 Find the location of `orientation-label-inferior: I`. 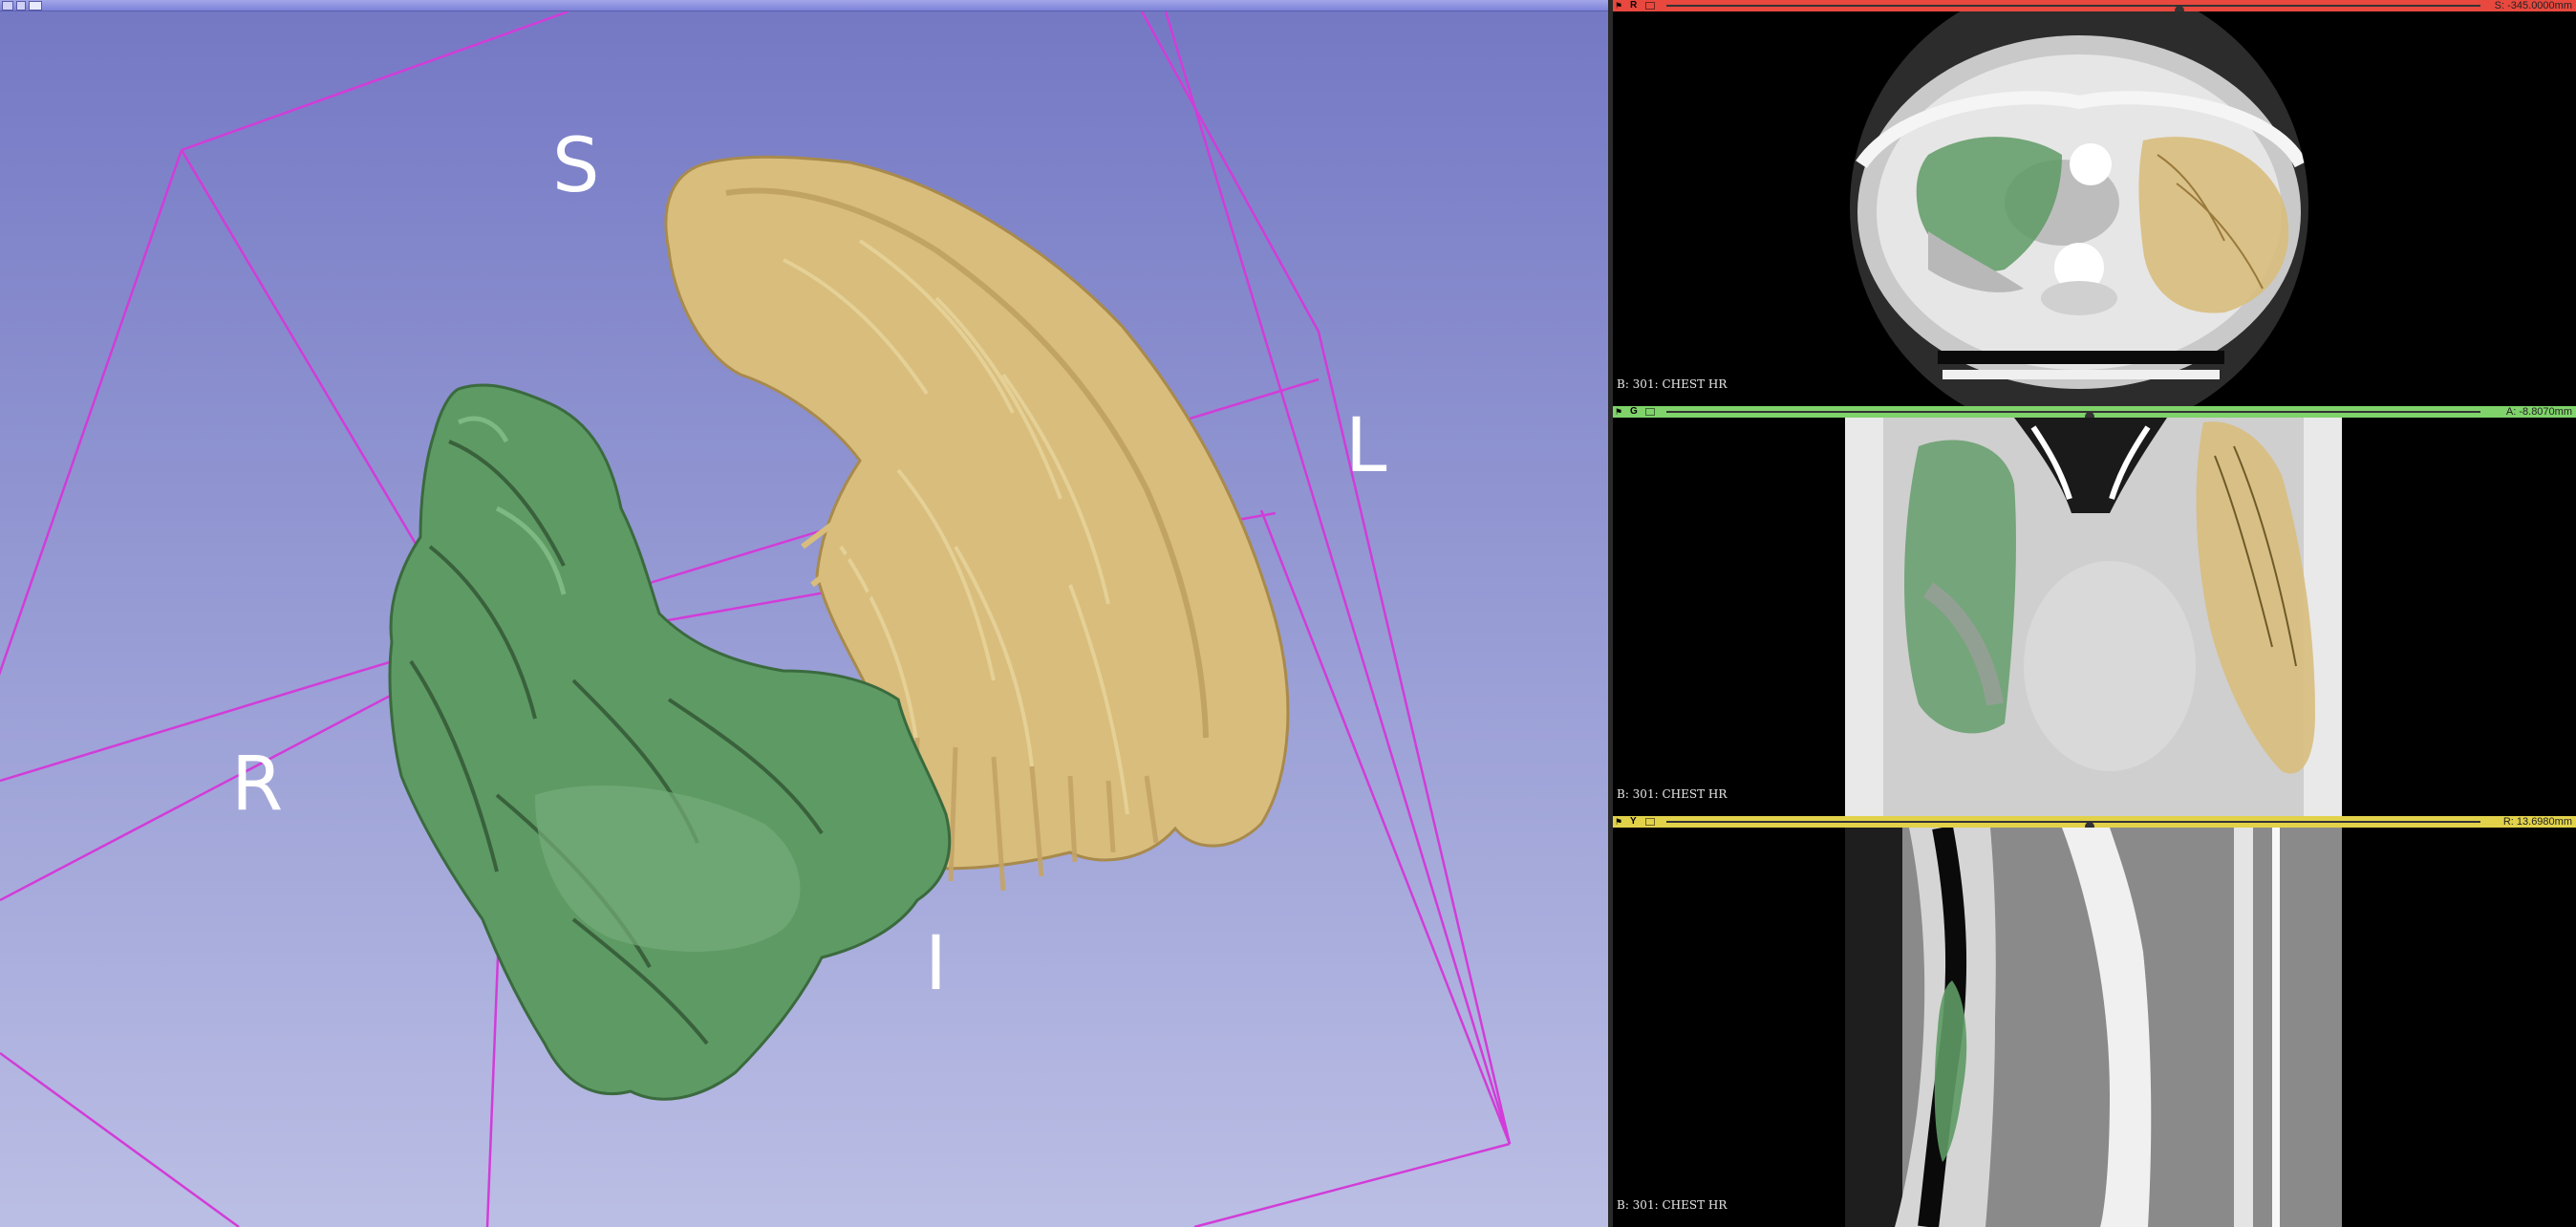

orientation-label-inferior: I is located at coordinates (936, 964).